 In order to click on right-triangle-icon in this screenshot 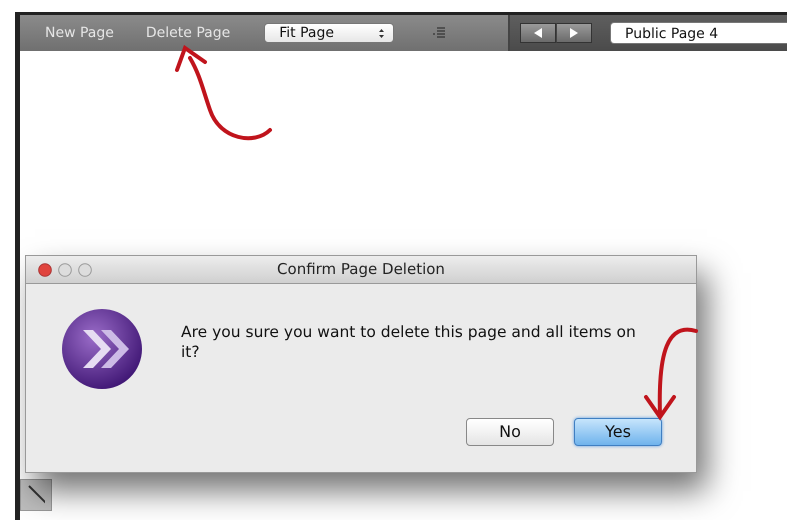, I will do `click(574, 33)`.